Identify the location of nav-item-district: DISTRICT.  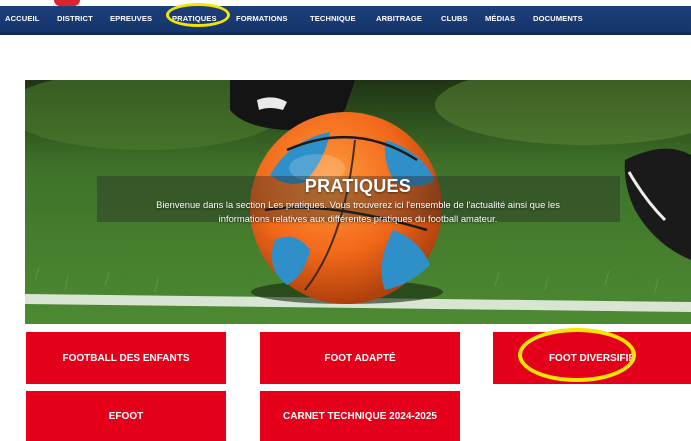
(75, 19).